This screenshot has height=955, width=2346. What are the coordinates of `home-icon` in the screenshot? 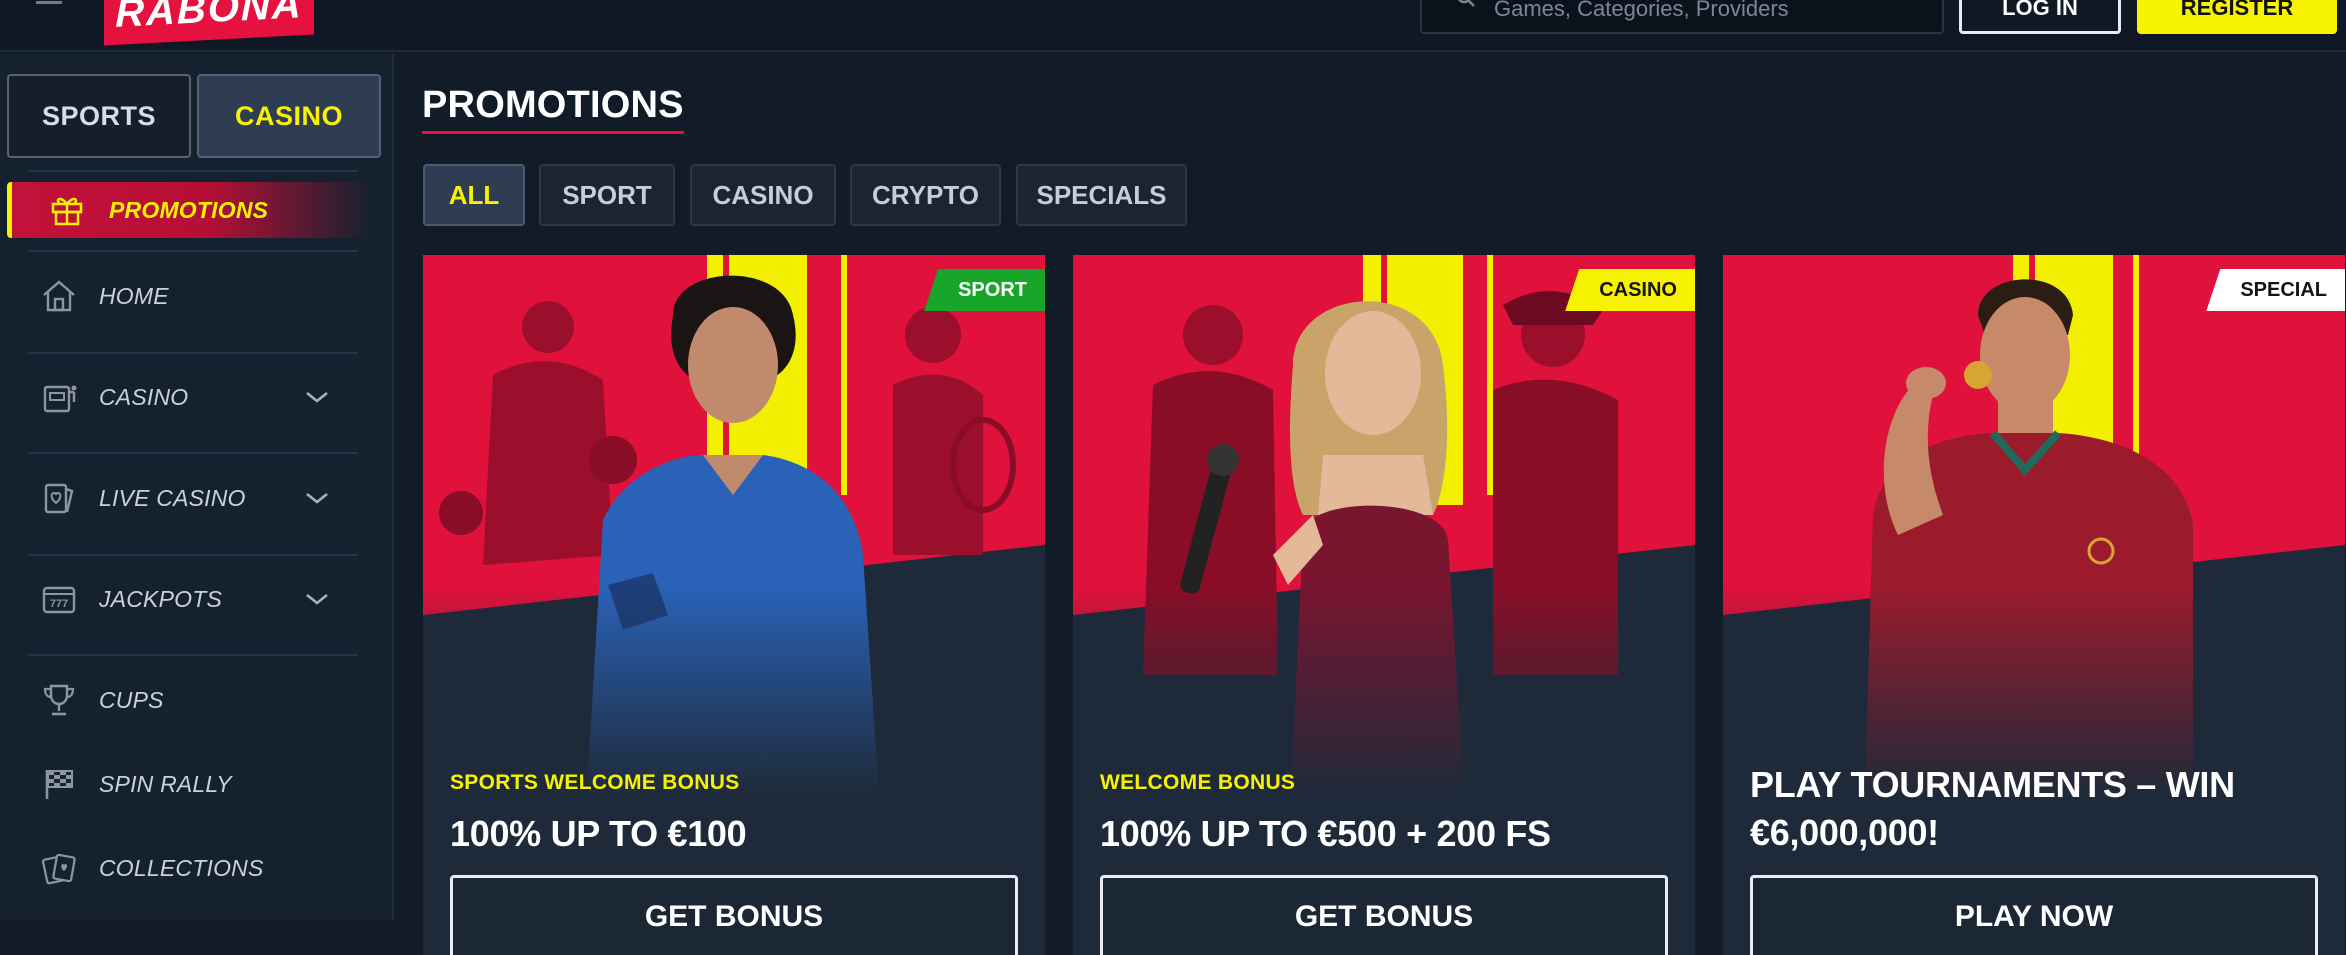 It's located at (59, 296).